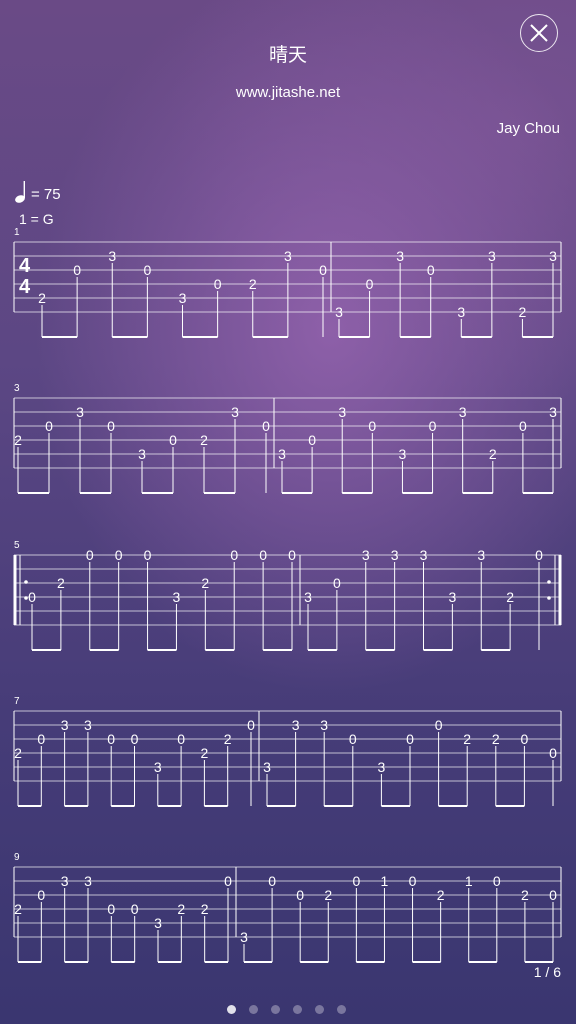  What do you see at coordinates (25, 266) in the screenshot?
I see `time-signature-top: 4` at bounding box center [25, 266].